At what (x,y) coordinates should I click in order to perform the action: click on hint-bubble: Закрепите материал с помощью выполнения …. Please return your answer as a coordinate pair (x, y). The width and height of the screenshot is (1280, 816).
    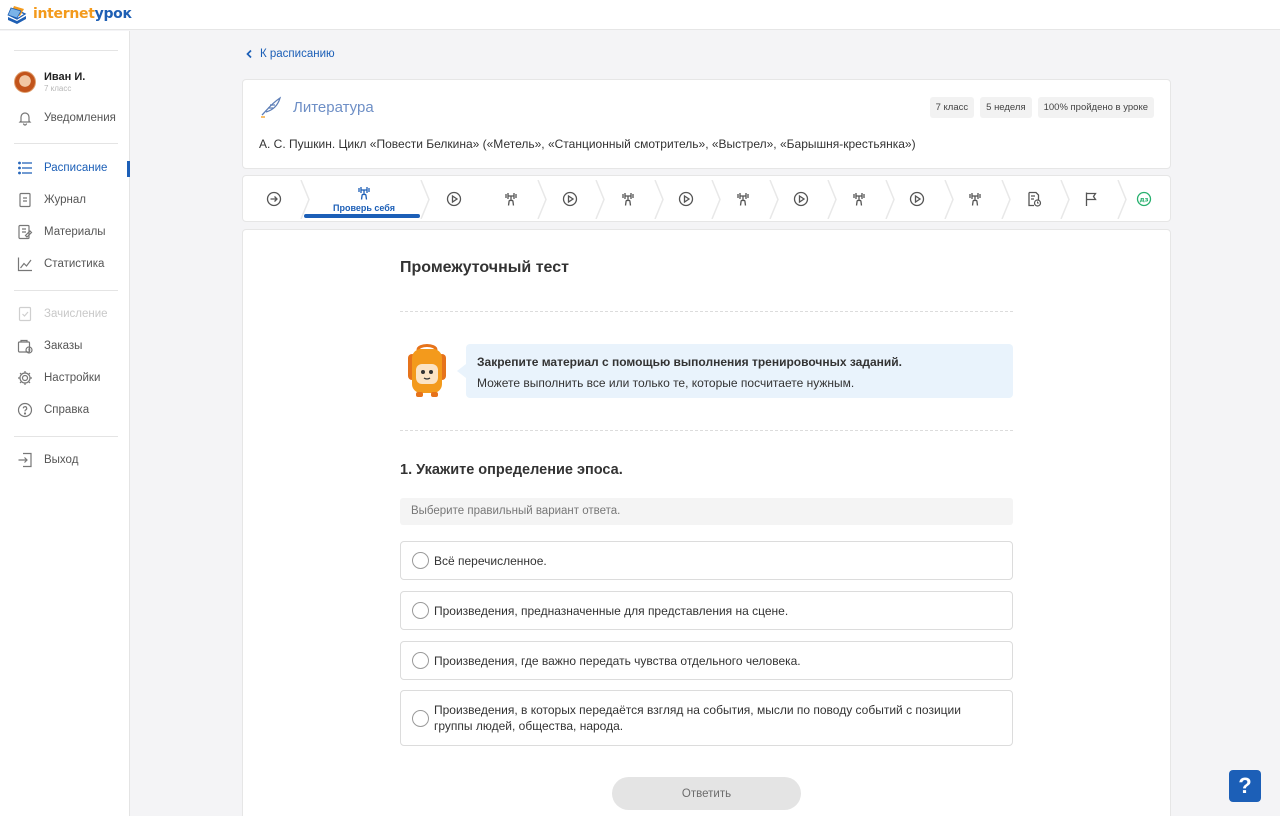
    Looking at the image, I should click on (739, 371).